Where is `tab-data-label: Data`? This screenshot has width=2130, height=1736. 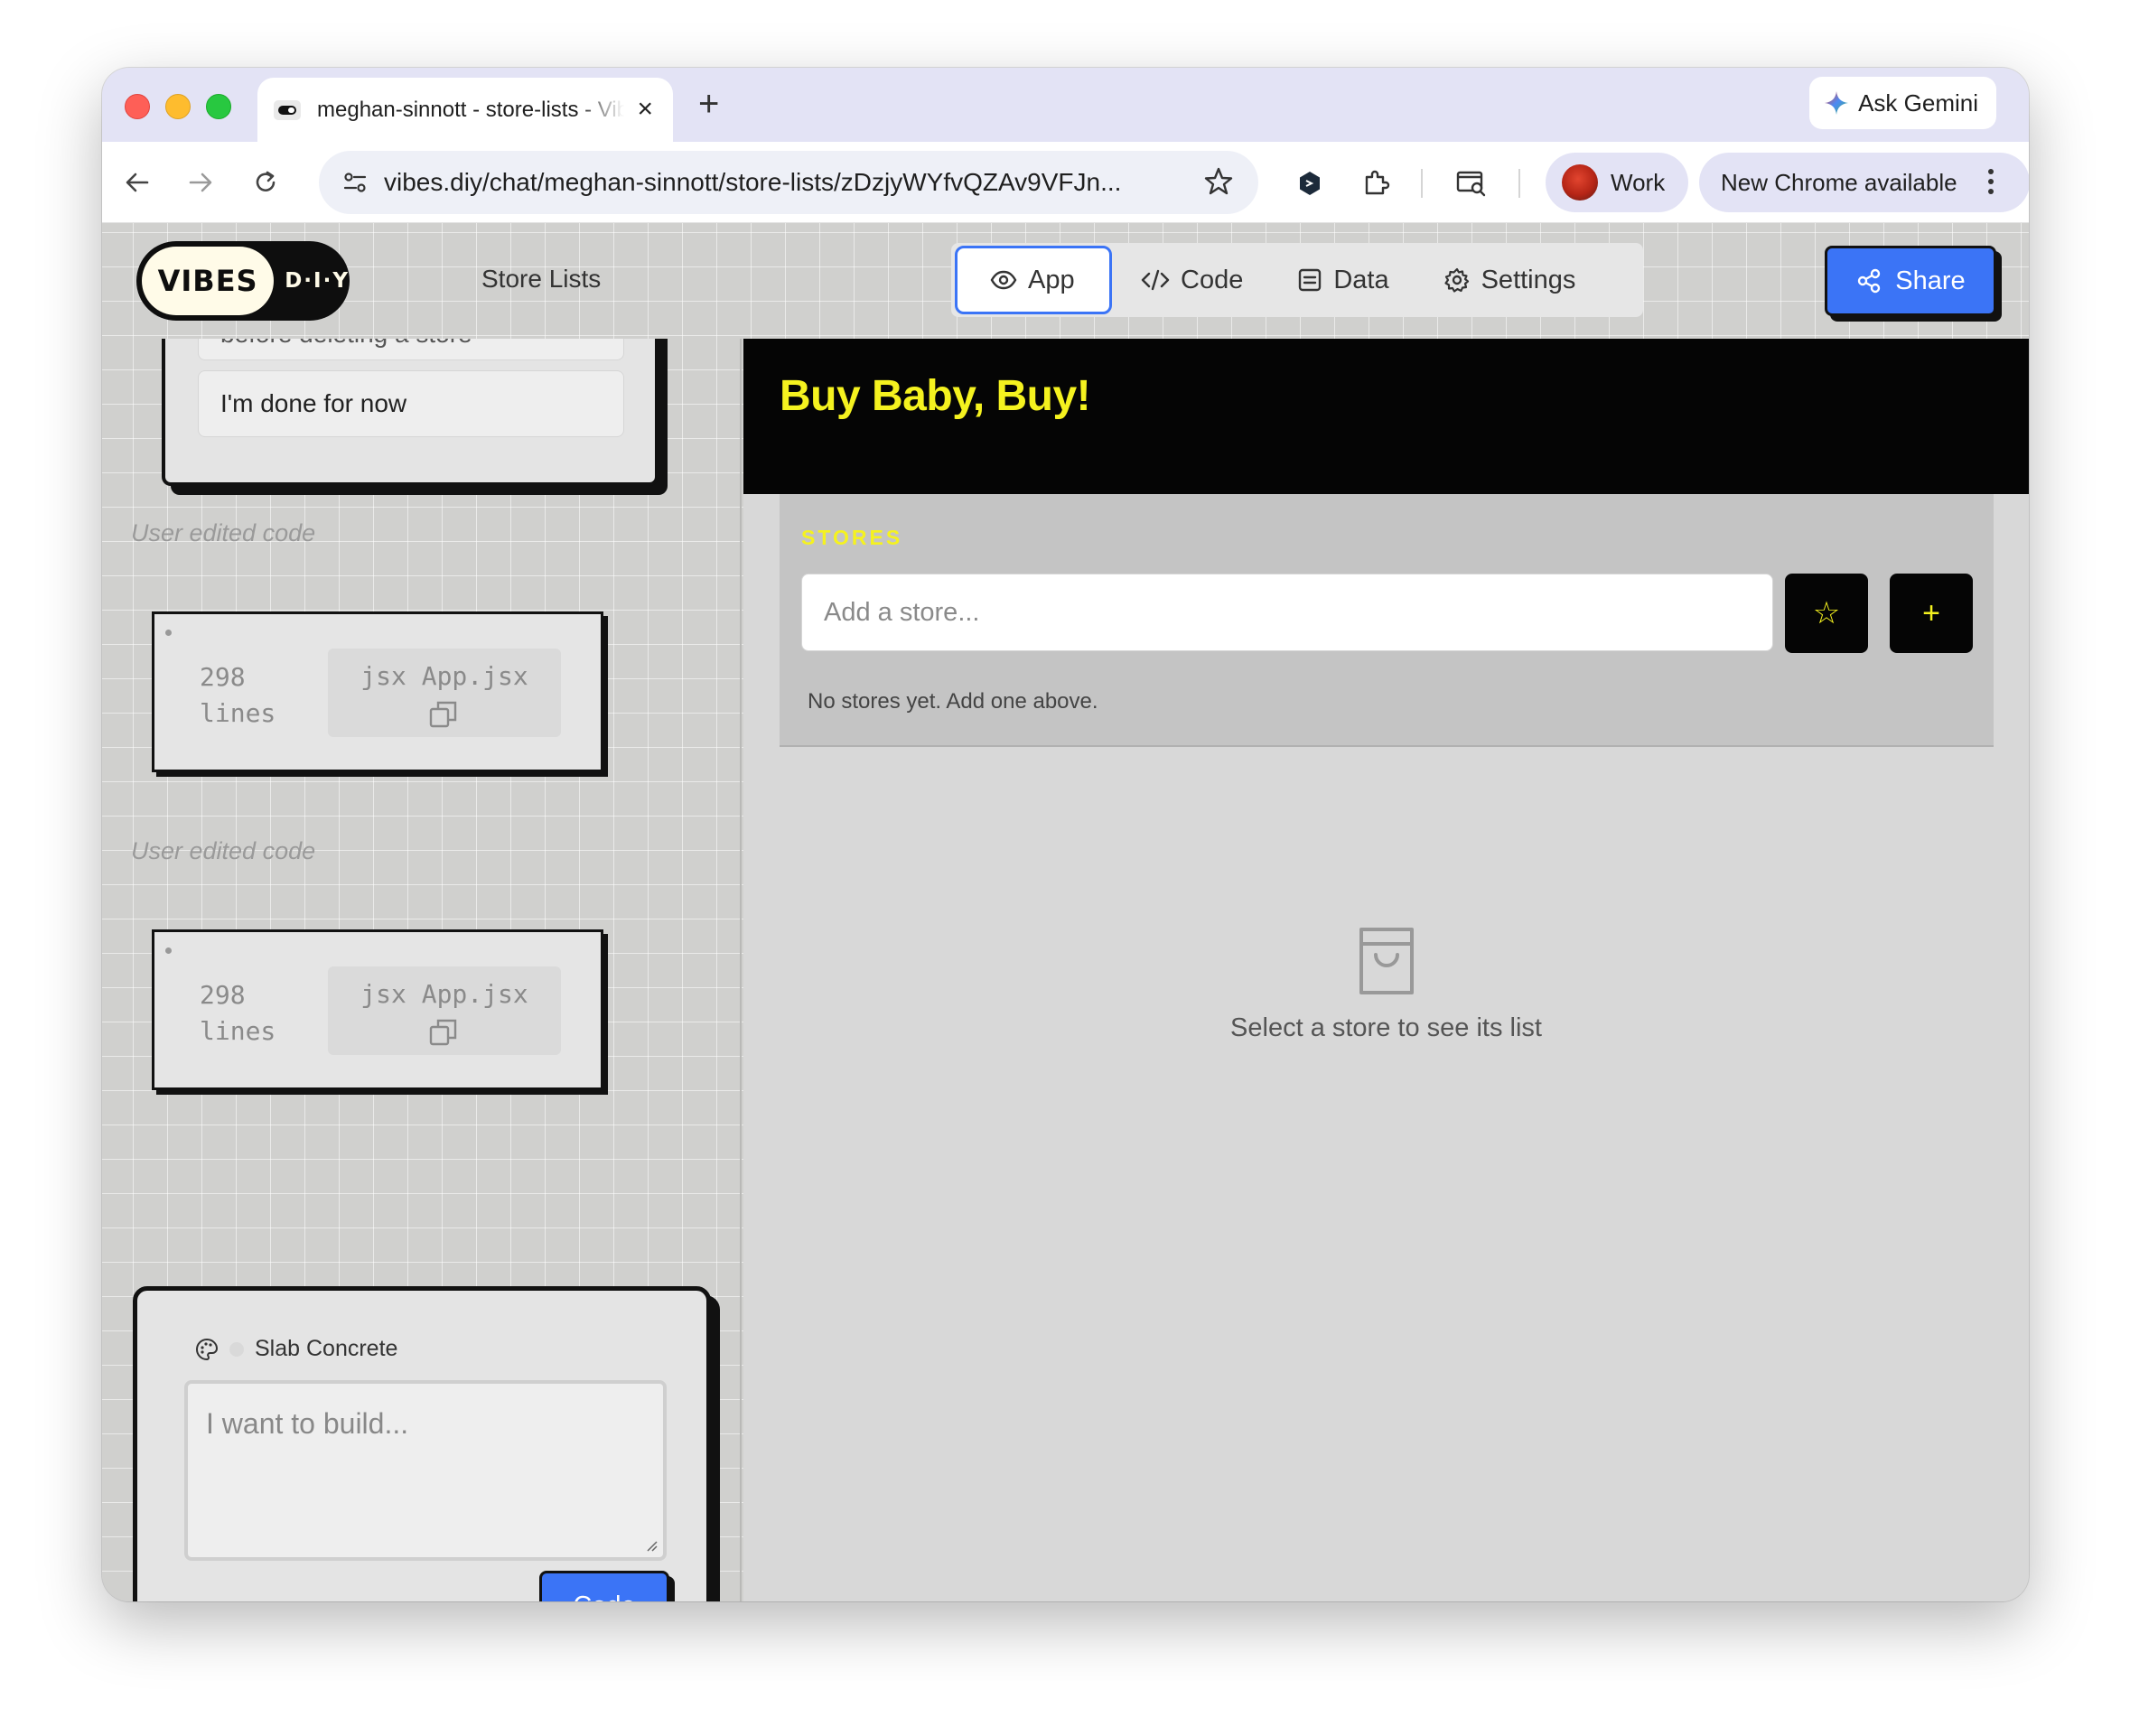 tab-data-label: Data is located at coordinates (1361, 280).